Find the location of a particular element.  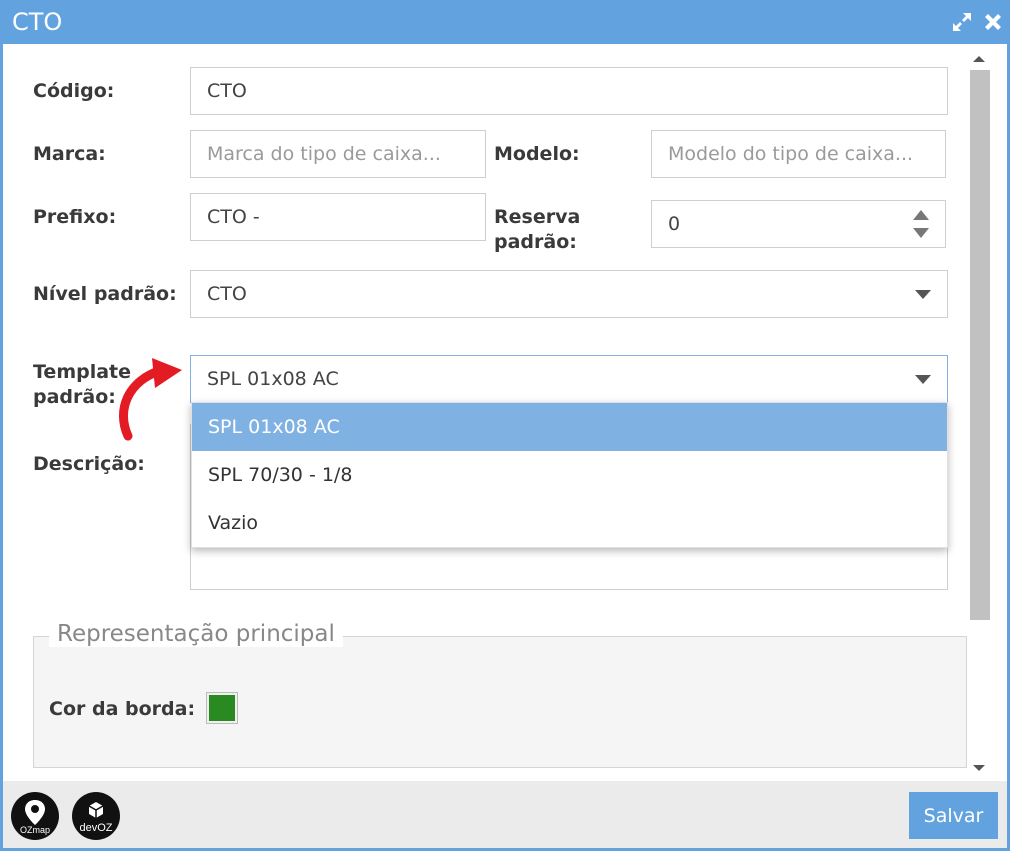

marca-label: Marca: is located at coordinates (69, 154).